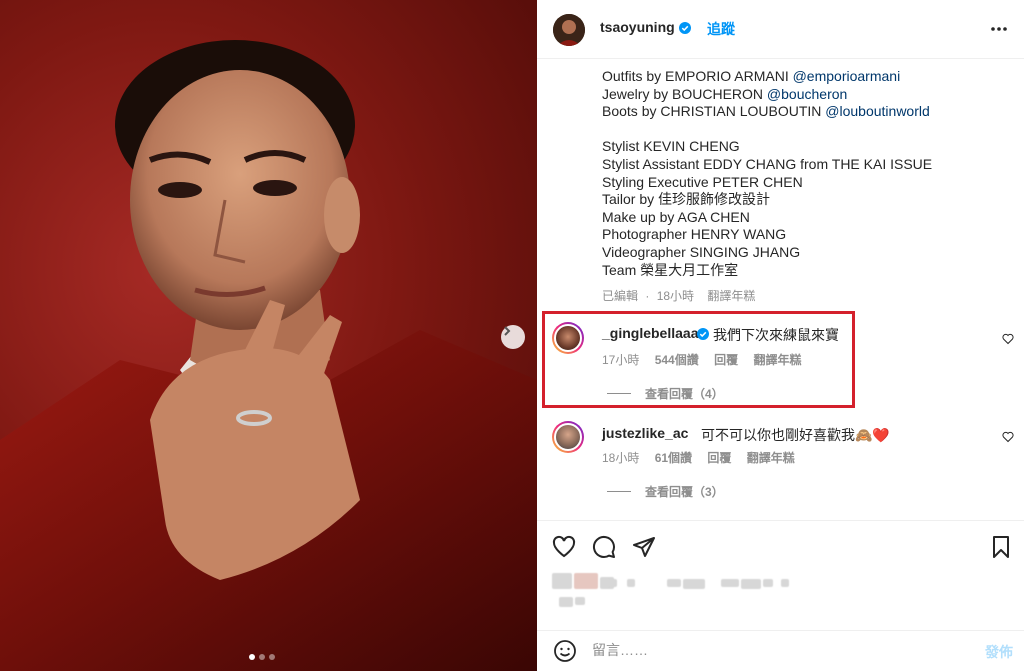 The image size is (1024, 671). What do you see at coordinates (677, 360) in the screenshot?
I see `comment-likes: 544個讚` at bounding box center [677, 360].